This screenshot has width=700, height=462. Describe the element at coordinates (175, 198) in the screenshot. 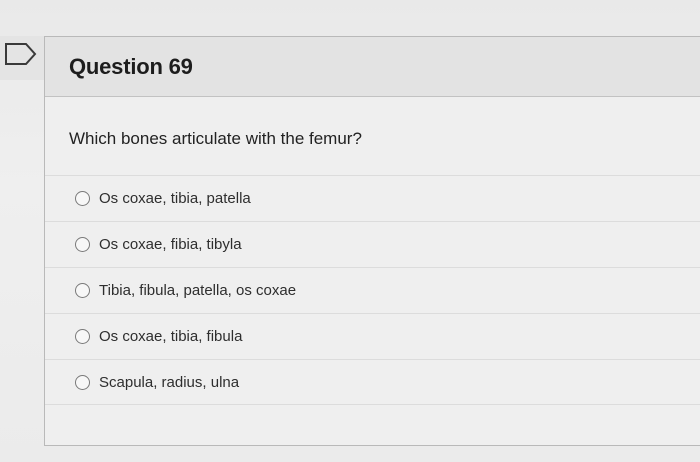

I see `answer-option-label: Os coxae, tibia, patella` at that location.